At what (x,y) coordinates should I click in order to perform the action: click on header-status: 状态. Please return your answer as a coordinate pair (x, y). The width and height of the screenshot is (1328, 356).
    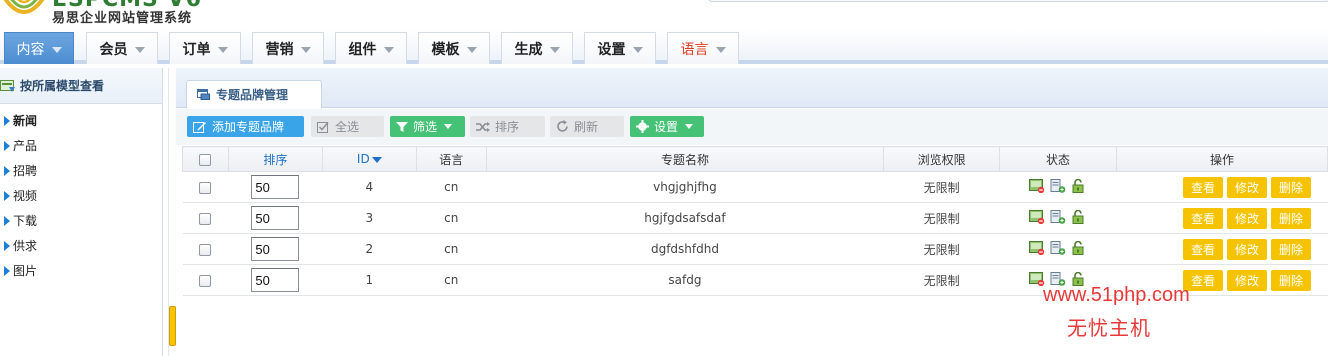
    Looking at the image, I should click on (1058, 159).